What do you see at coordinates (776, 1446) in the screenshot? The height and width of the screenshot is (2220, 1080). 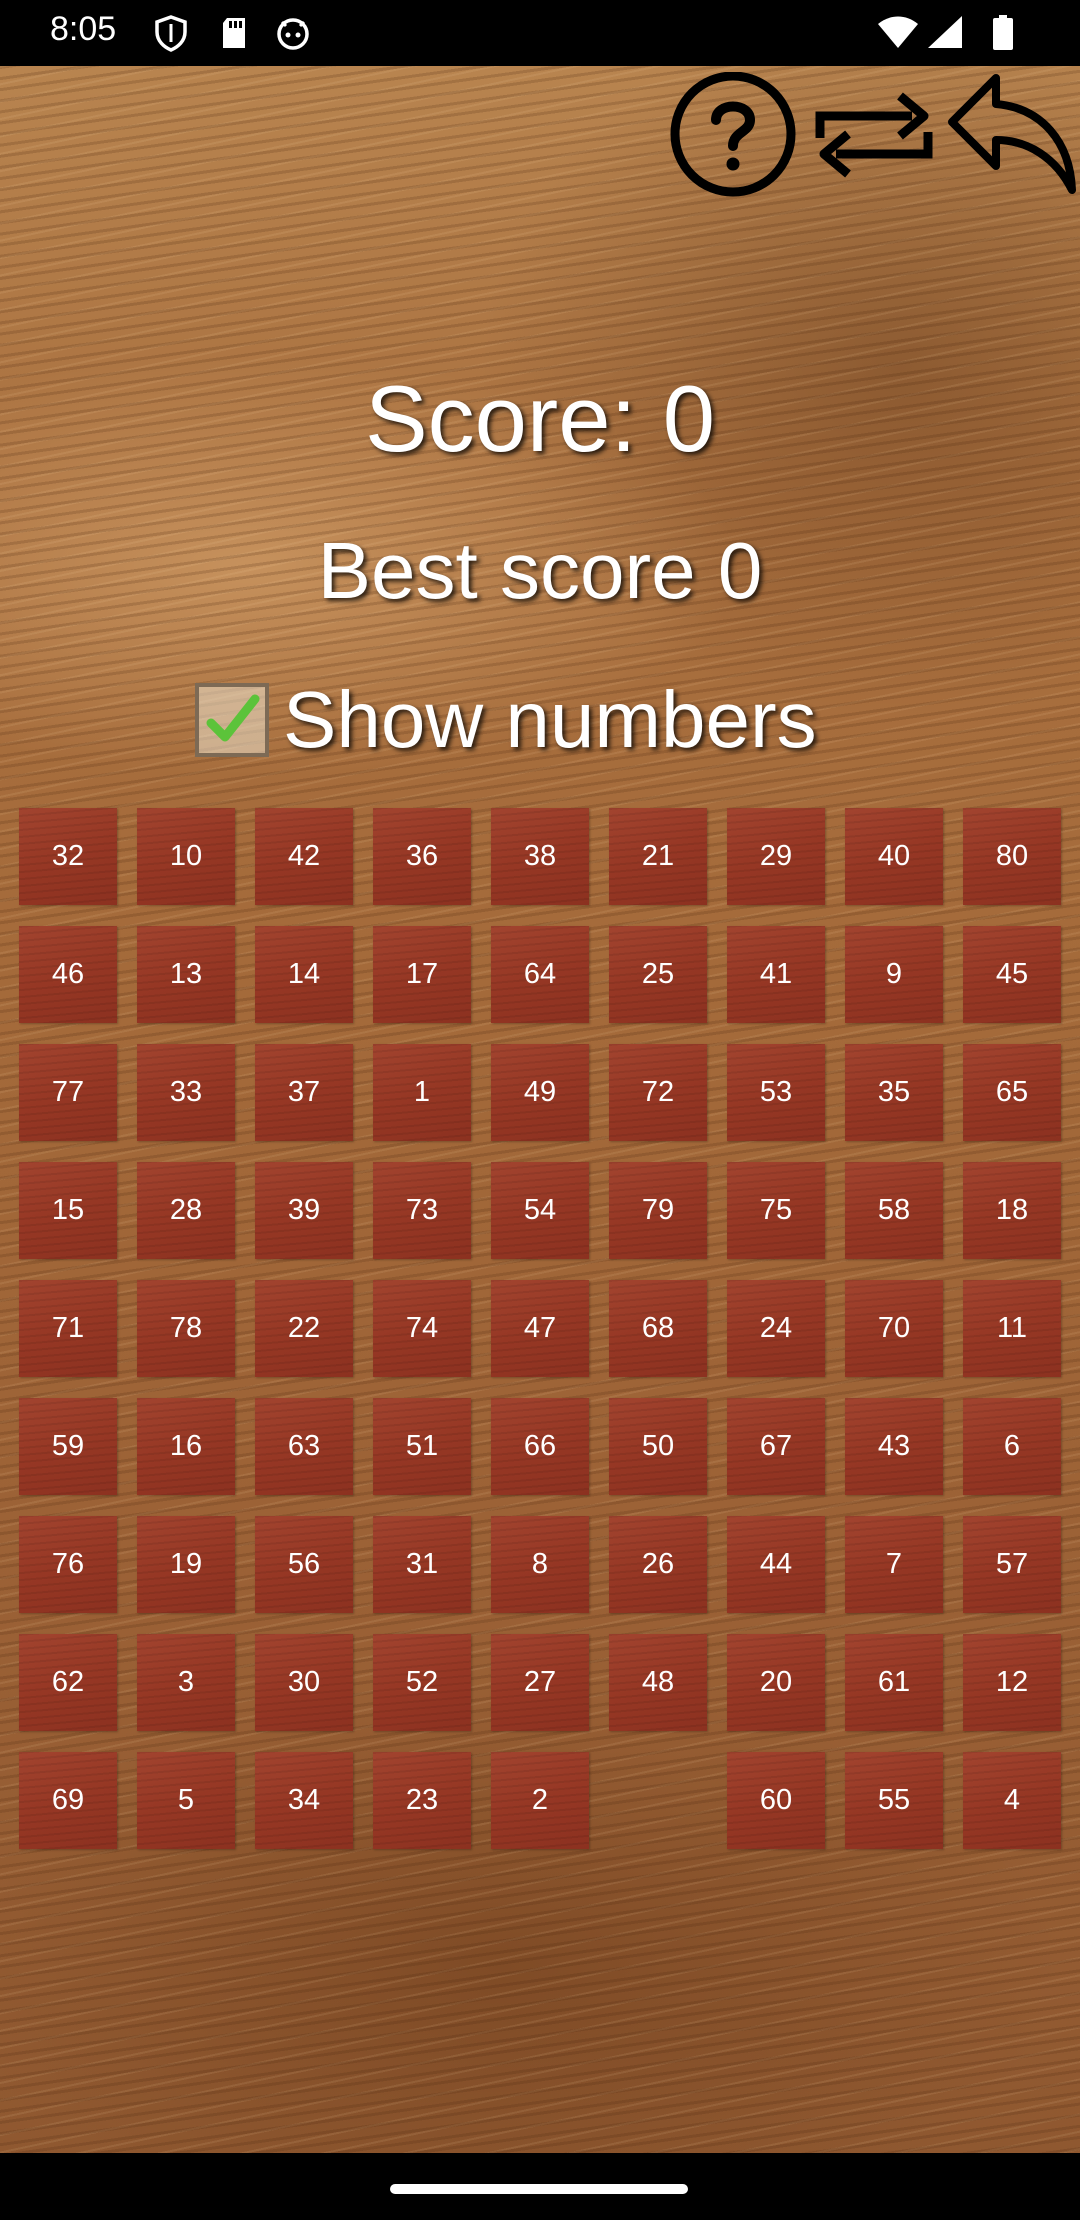 I see `tile: 67` at bounding box center [776, 1446].